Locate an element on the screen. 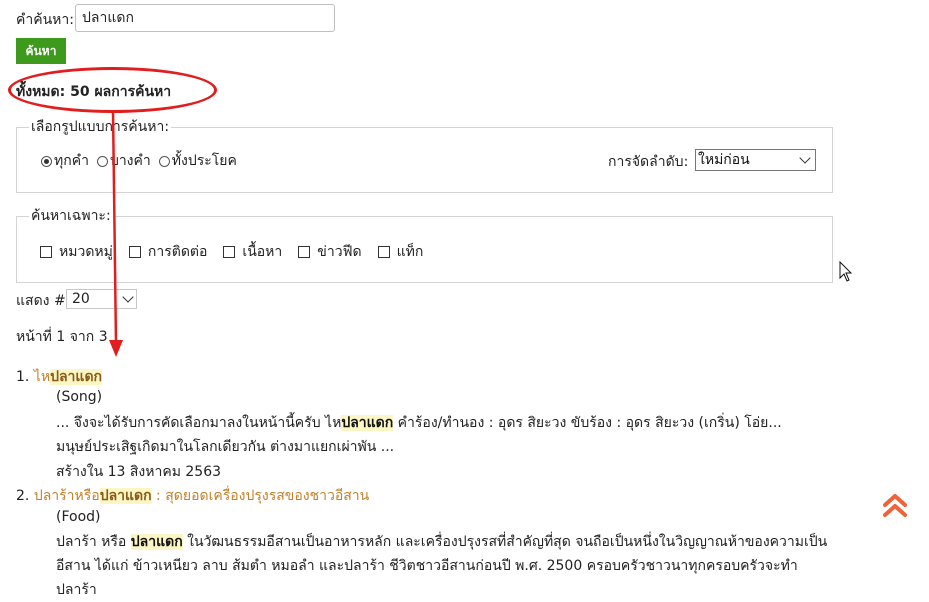 The width and height of the screenshot is (929, 602). filter-legend: ค้นหาเฉพาะ: is located at coordinates (71, 216).